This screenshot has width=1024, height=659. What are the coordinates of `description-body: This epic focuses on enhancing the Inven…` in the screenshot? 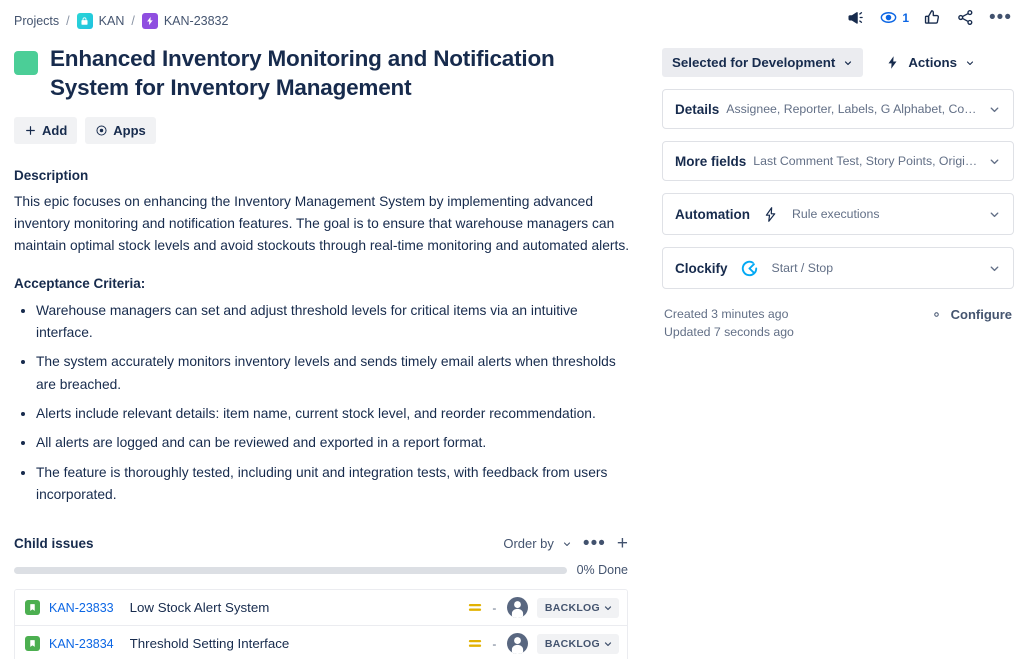 It's located at (322, 224).